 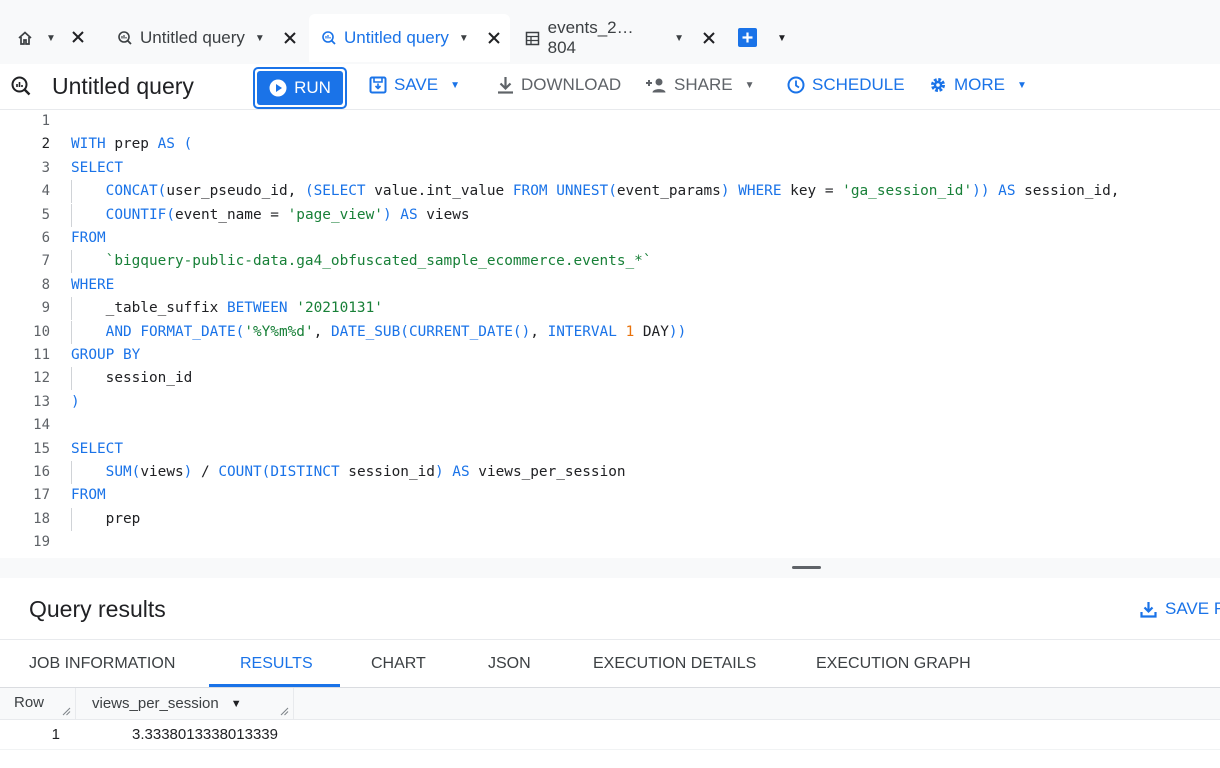 I want to click on line-number: 4, so click(x=45, y=191).